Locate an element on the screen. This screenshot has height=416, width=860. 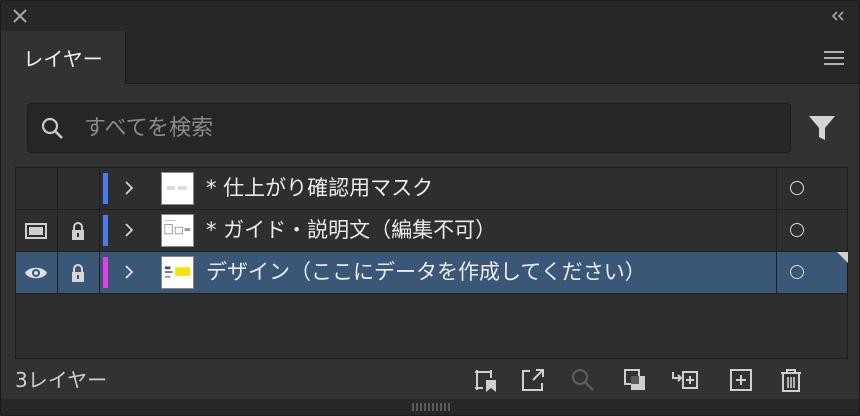
new-sublayer-icon is located at coordinates (685, 380).